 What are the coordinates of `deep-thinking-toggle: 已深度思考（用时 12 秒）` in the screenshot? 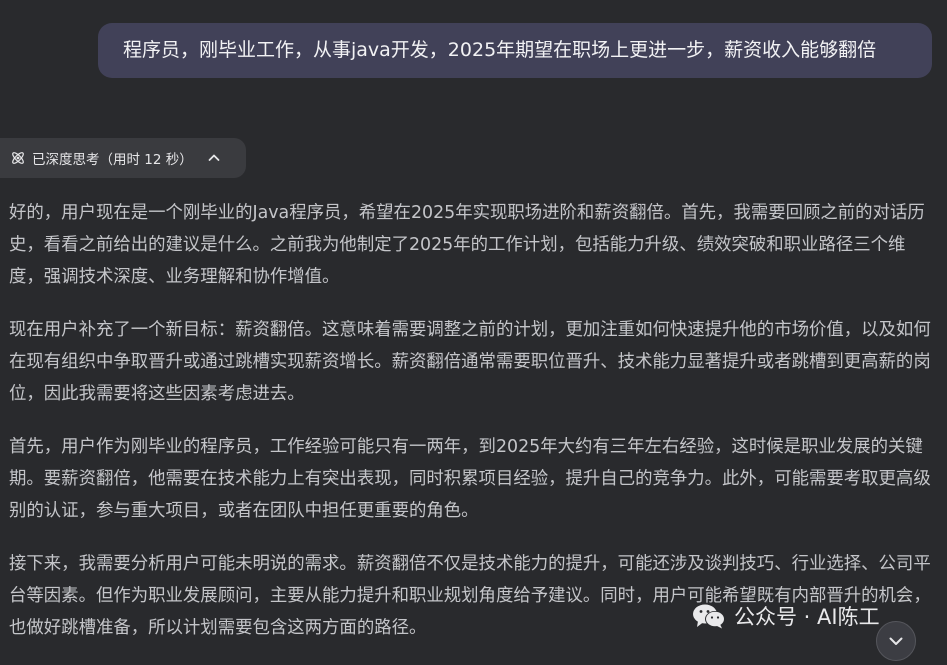 It's located at (123, 158).